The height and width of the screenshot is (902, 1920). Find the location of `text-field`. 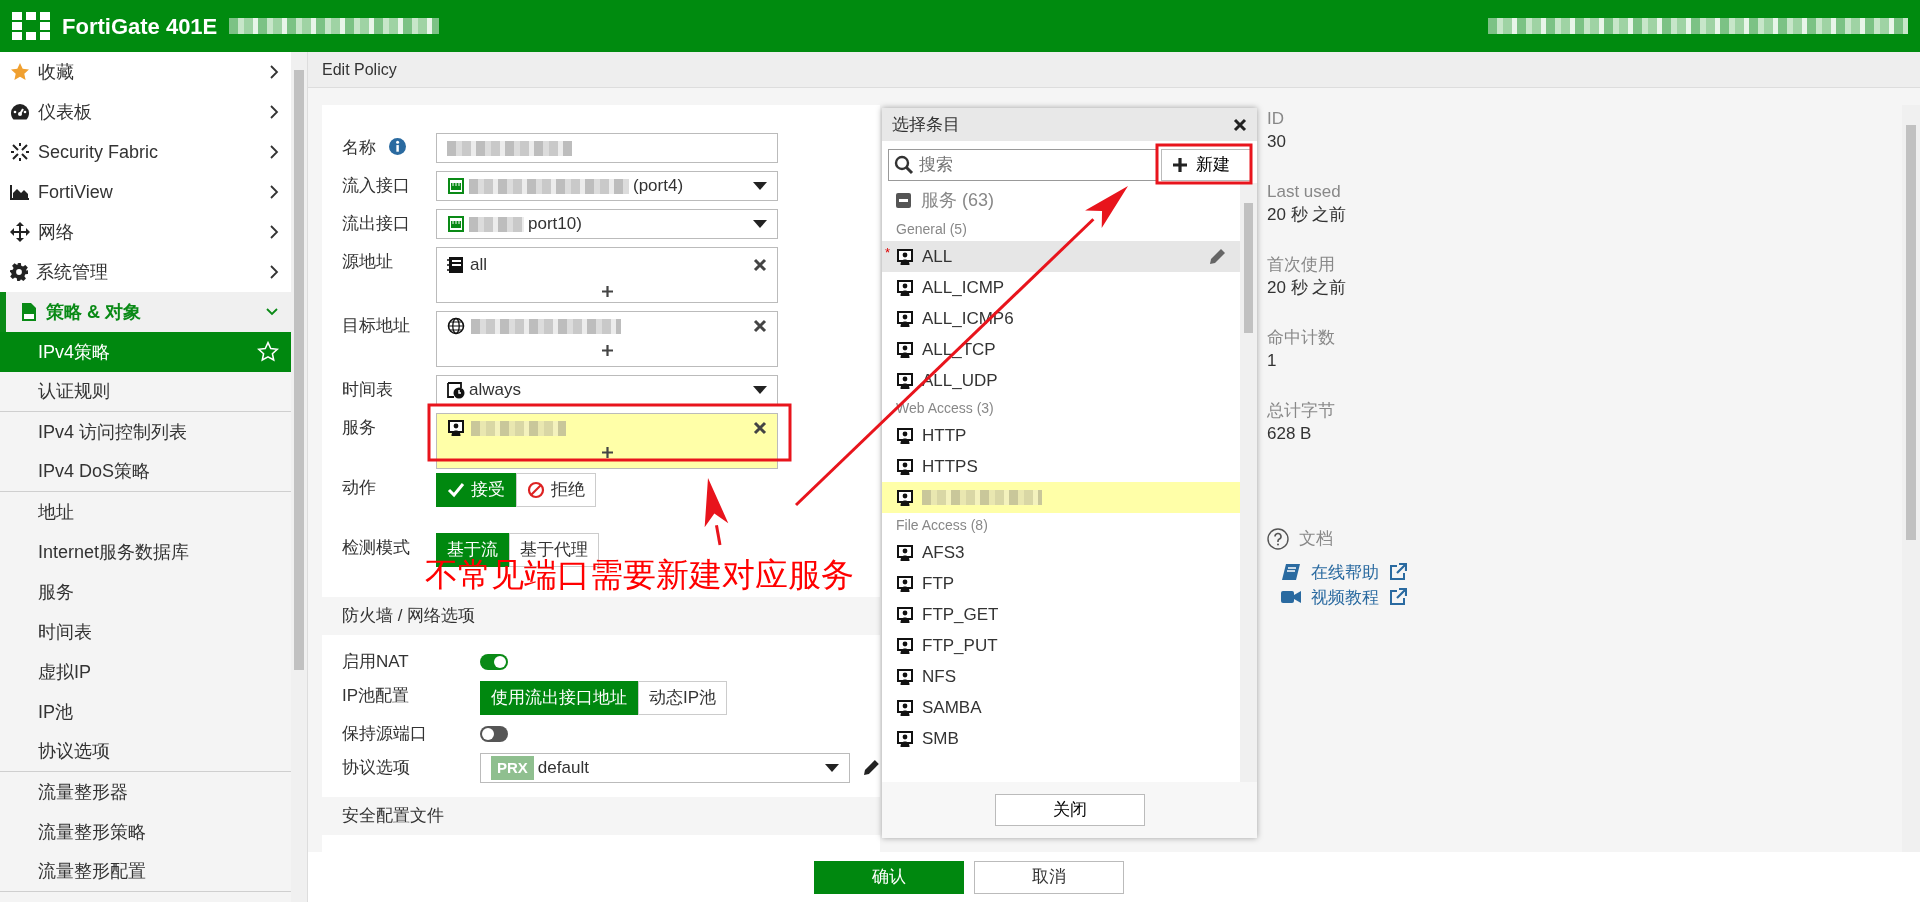

text-field is located at coordinates (607, 148).